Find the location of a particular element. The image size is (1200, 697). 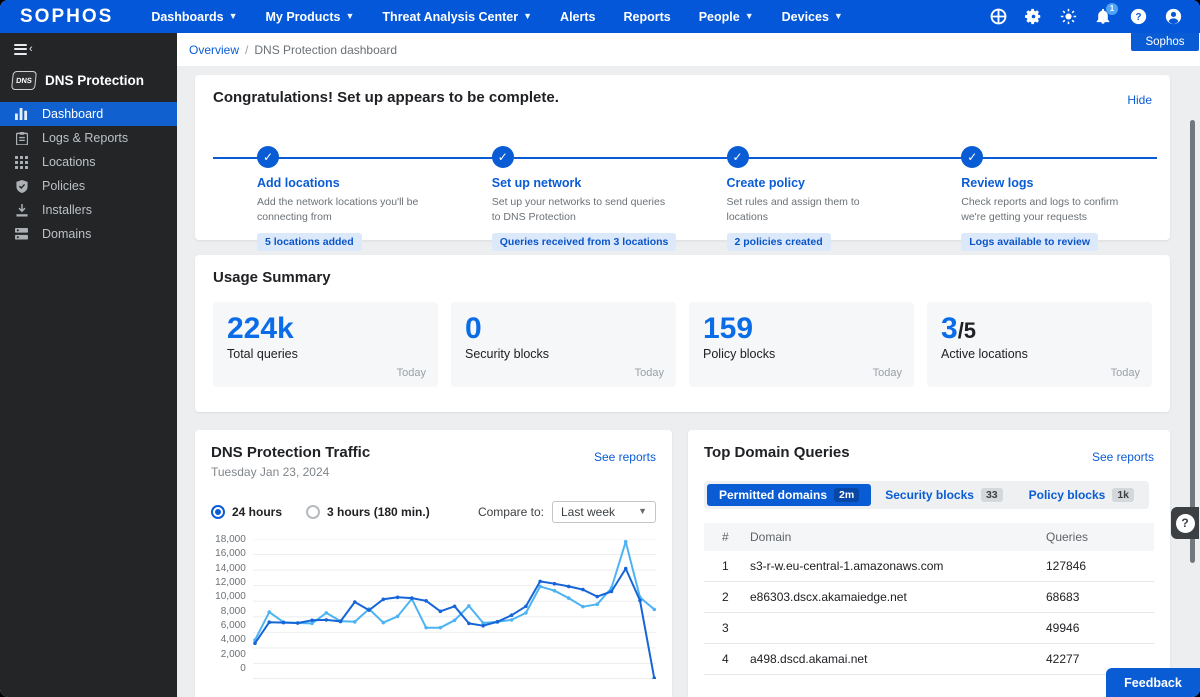

status-badge: Logs available to review is located at coordinates (1030, 242).